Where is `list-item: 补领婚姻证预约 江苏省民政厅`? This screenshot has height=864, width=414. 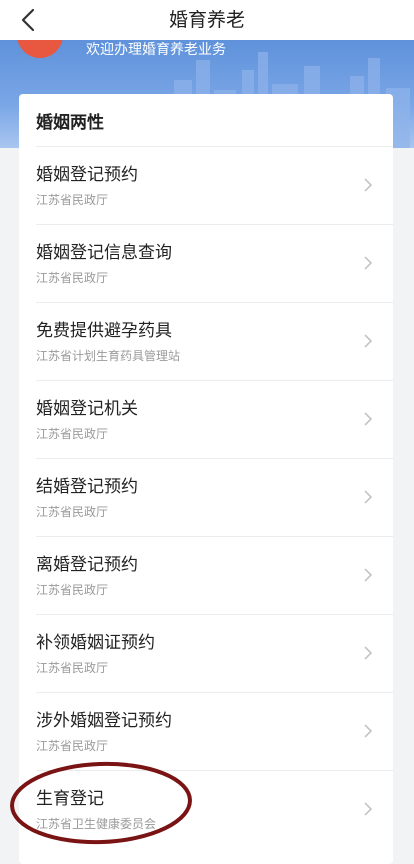
list-item: 补领婚姻证预约 江苏省民政厅 is located at coordinates (214, 653).